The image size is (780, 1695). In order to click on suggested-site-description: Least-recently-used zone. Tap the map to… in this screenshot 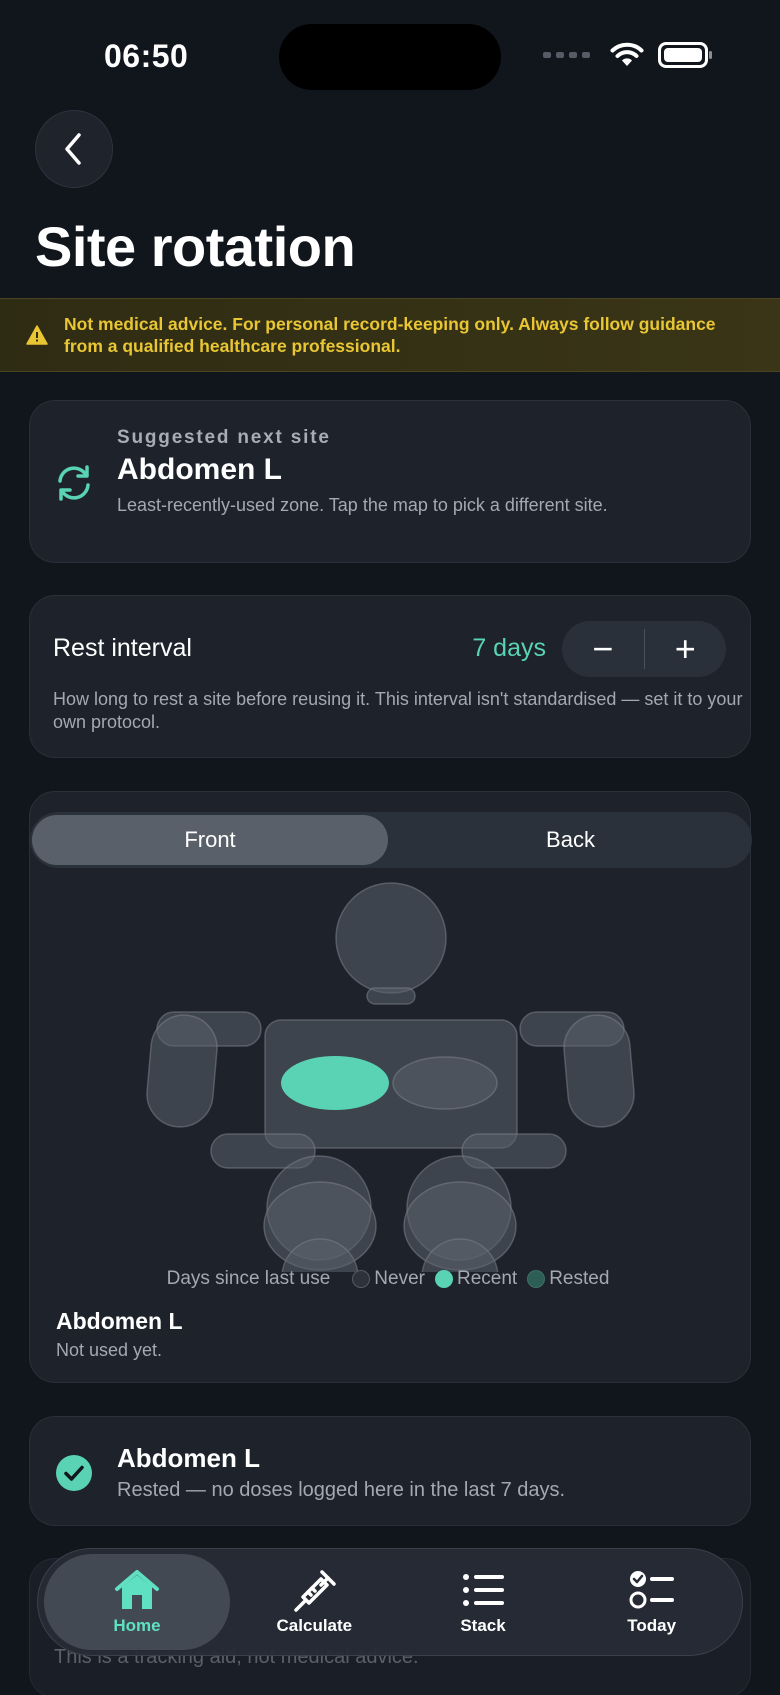, I will do `click(362, 505)`.